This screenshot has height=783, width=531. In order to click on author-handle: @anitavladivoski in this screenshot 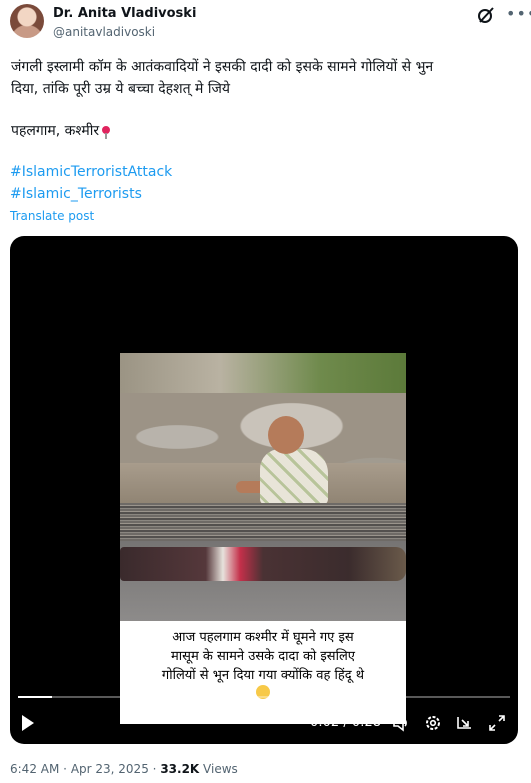, I will do `click(104, 32)`.